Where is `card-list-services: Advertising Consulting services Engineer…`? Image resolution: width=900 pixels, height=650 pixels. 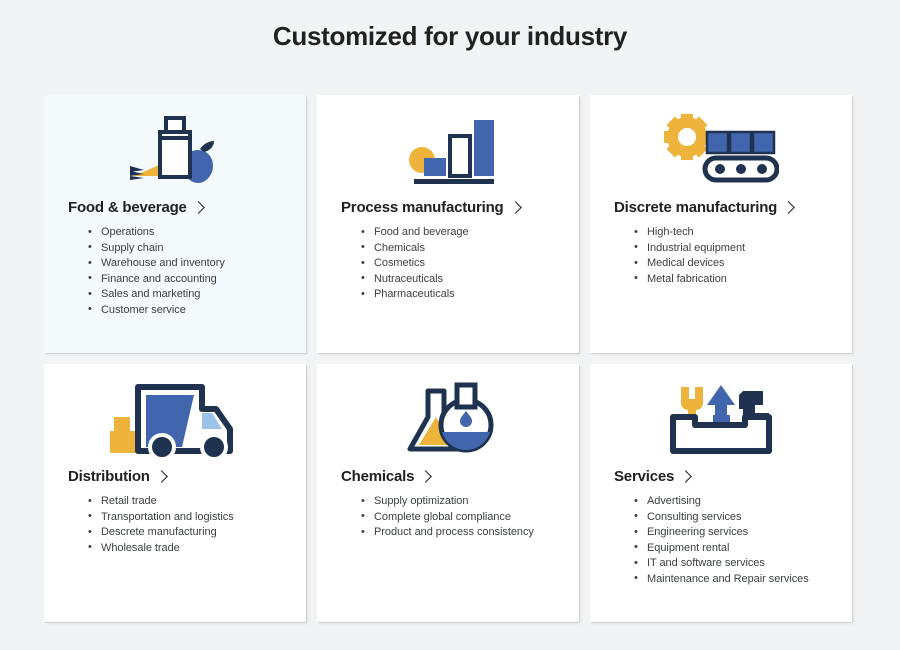 card-list-services: Advertising Consulting services Engineer… is located at coordinates (721, 541).